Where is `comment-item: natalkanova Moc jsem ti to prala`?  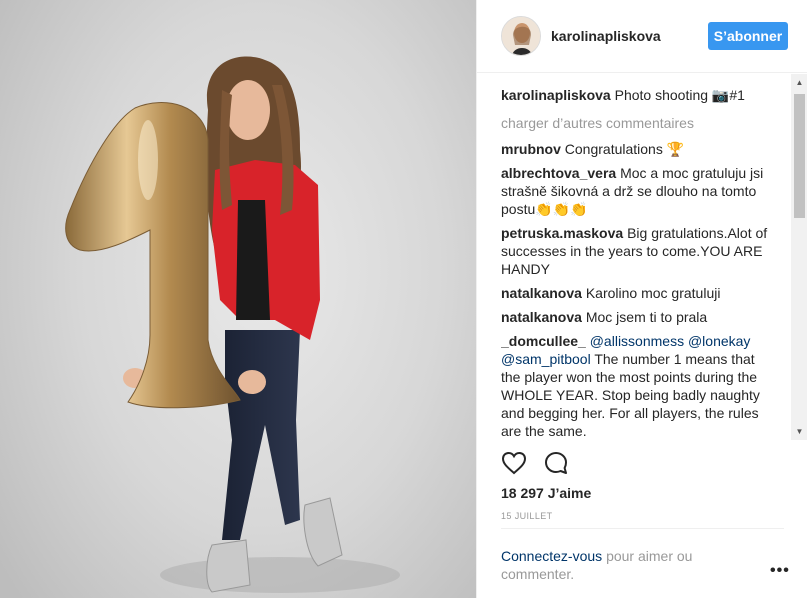 comment-item: natalkanova Moc jsem ti to prala is located at coordinates (635, 317).